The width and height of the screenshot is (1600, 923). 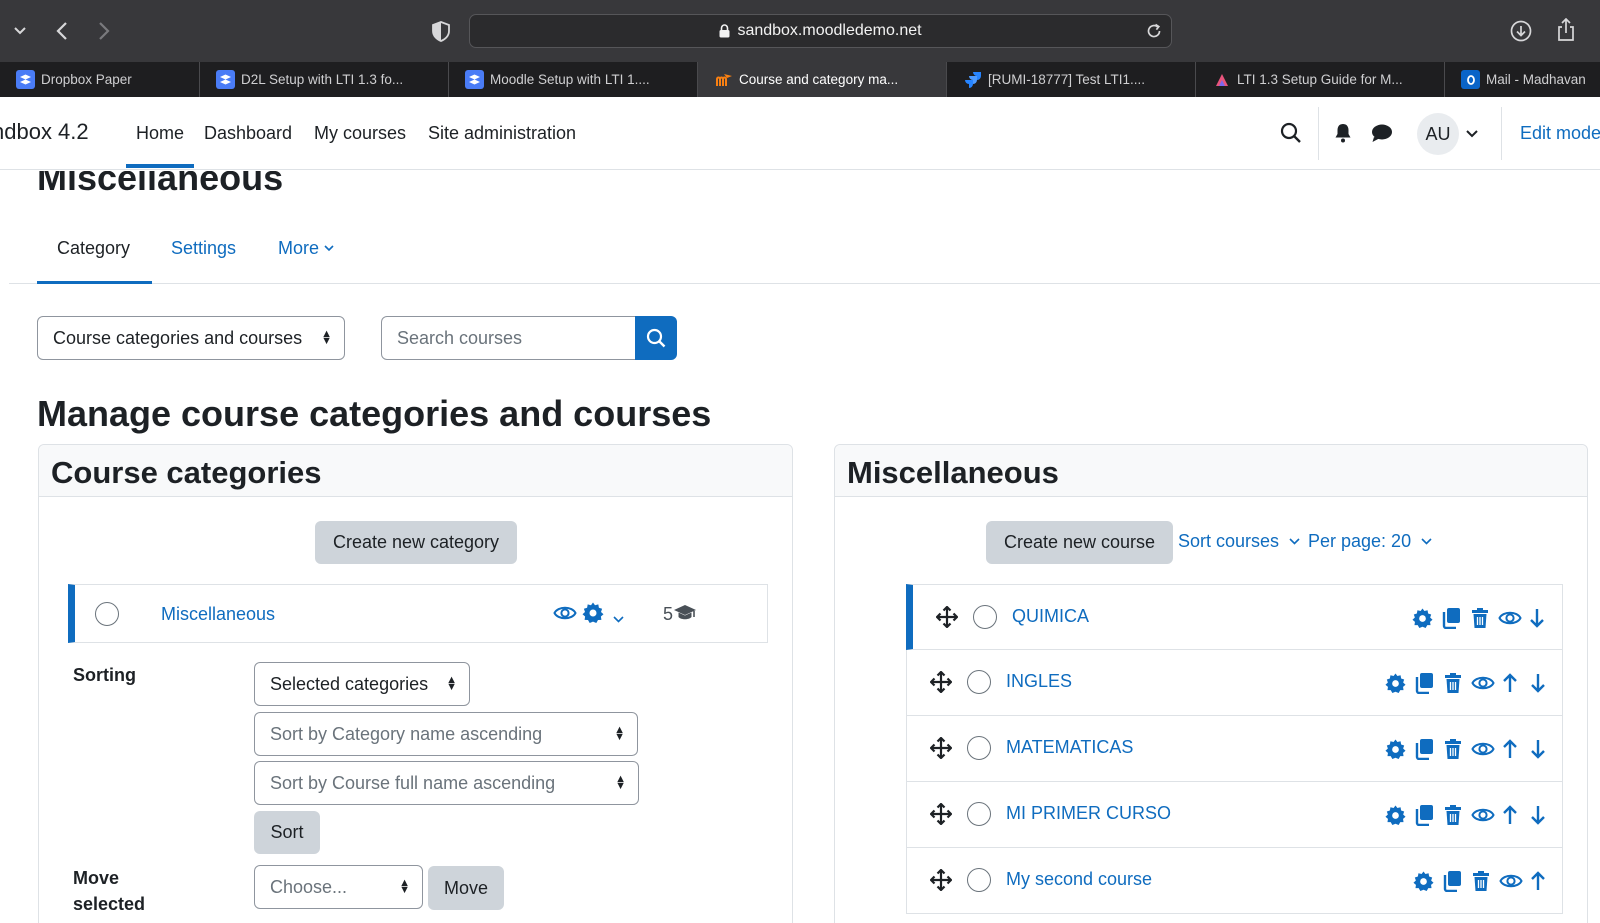 What do you see at coordinates (248, 133) in the screenshot?
I see `nav-dashboard: Dashboard` at bounding box center [248, 133].